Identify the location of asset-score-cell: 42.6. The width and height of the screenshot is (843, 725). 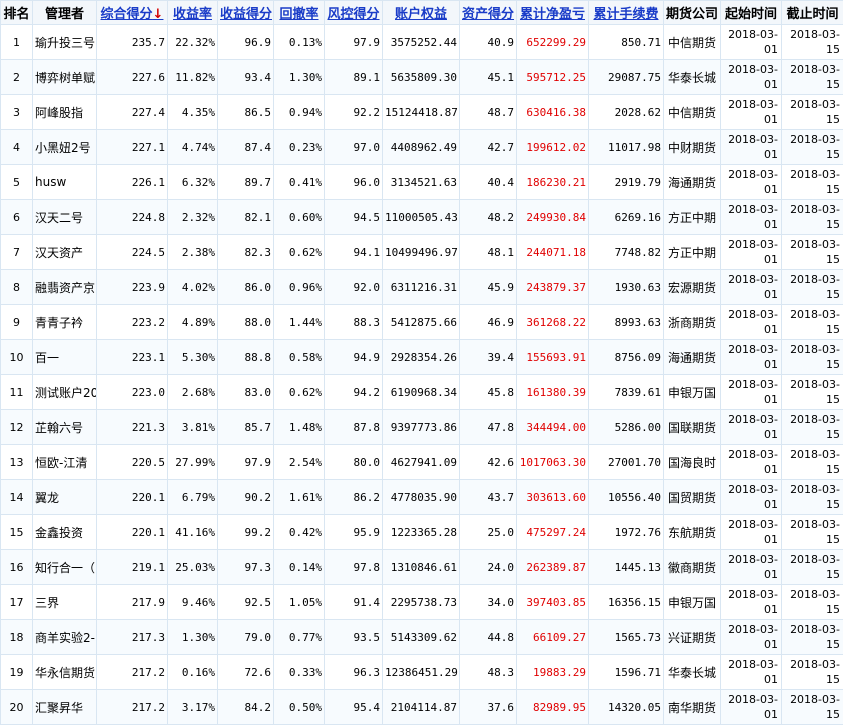
(488, 462).